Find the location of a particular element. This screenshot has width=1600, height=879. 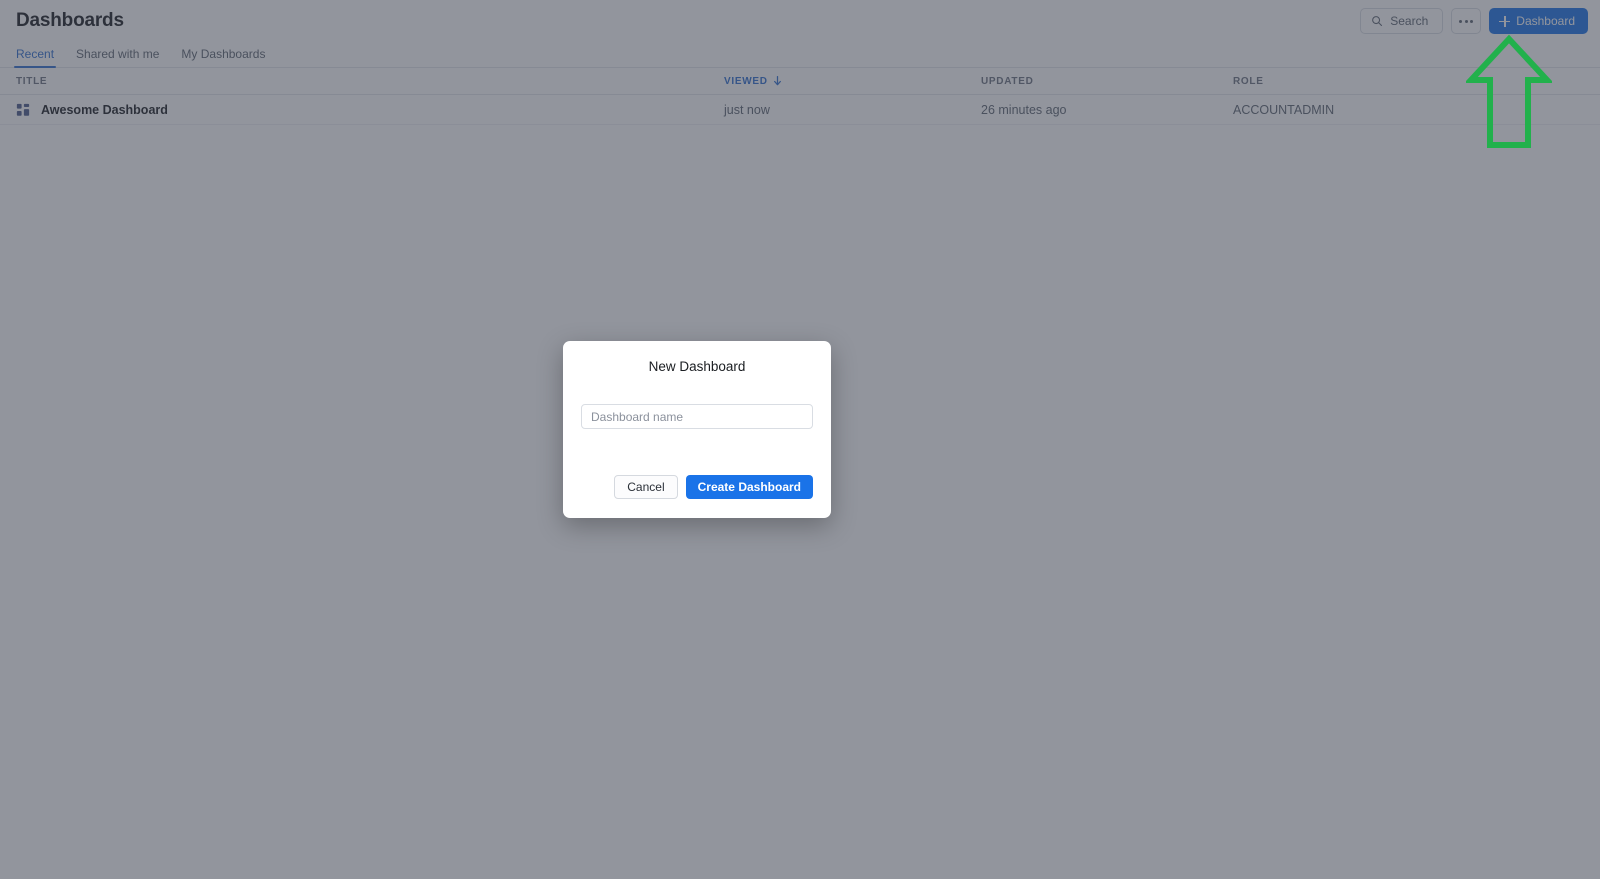

cancel-button: Cancel is located at coordinates (646, 487).